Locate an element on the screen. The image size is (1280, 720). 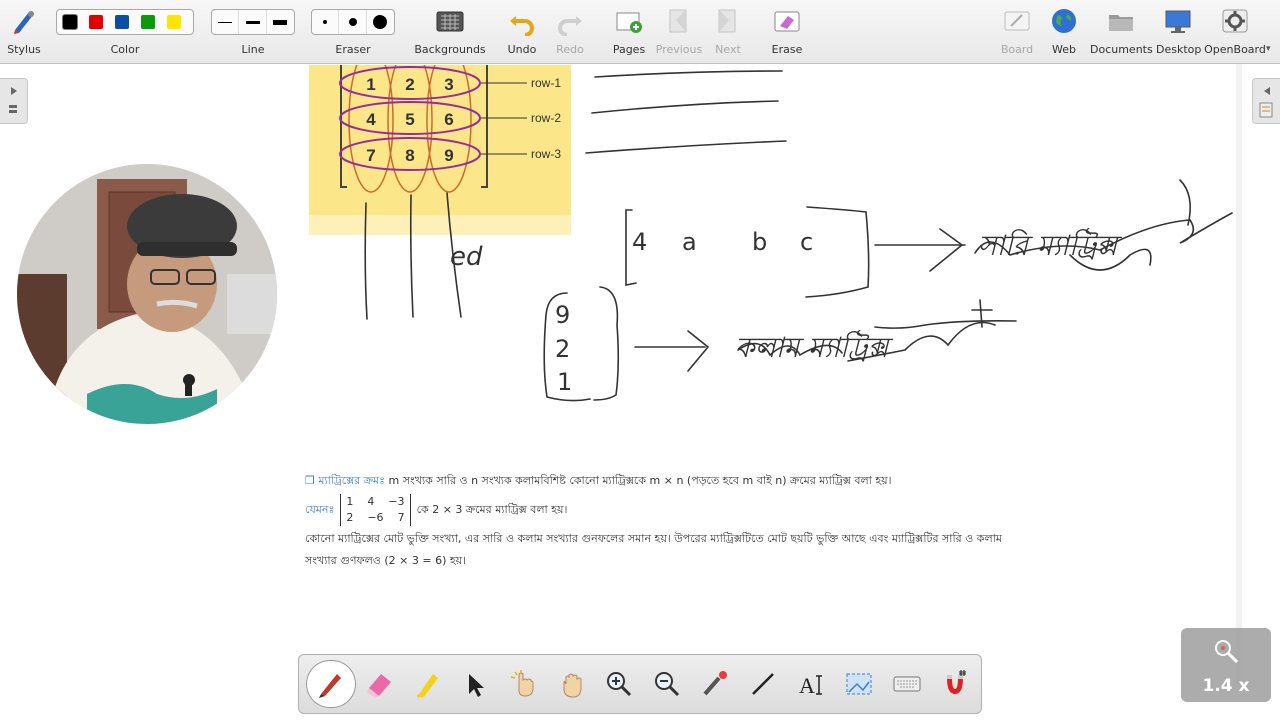
row-matrix-caption: সারি ম্যাট্রিক্স is located at coordinates (1050, 244).